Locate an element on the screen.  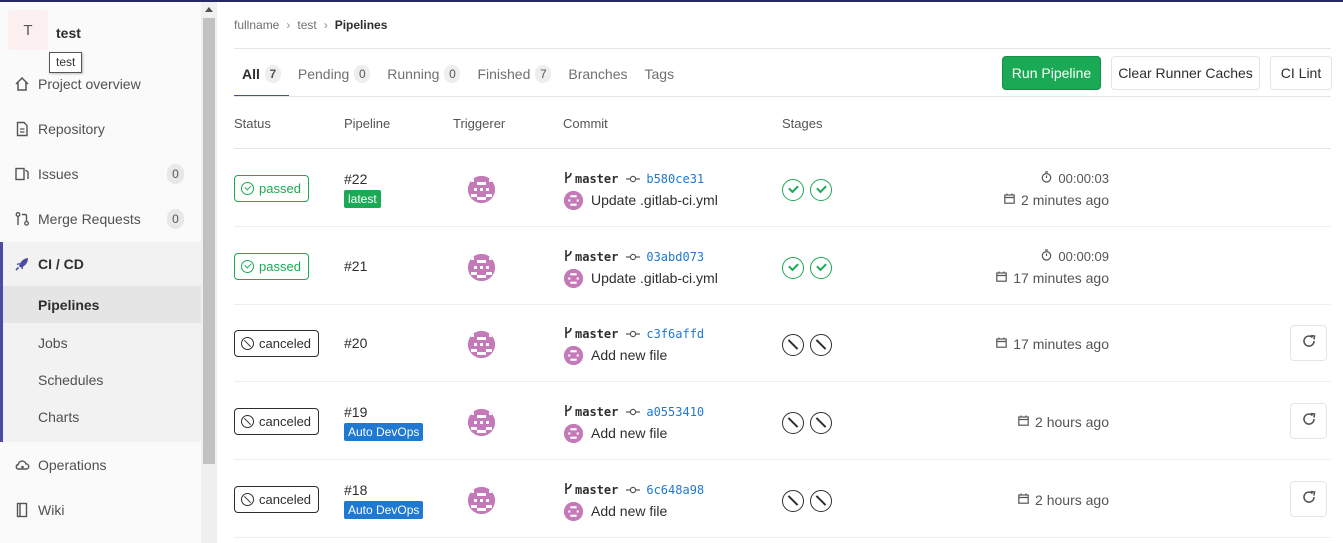
sidebar-subitem-jobs: Jobs is located at coordinates (102, 342).